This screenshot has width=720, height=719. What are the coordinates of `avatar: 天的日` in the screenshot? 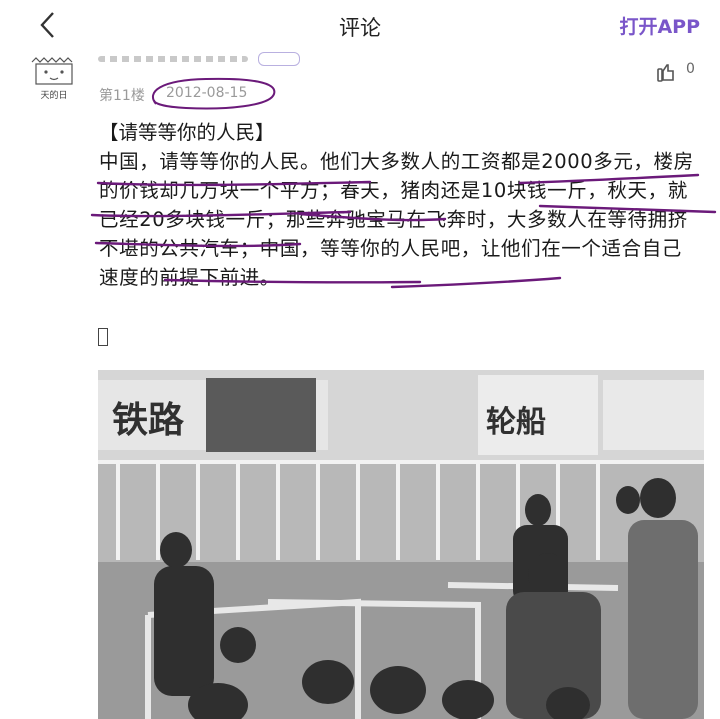 It's located at (54, 81).